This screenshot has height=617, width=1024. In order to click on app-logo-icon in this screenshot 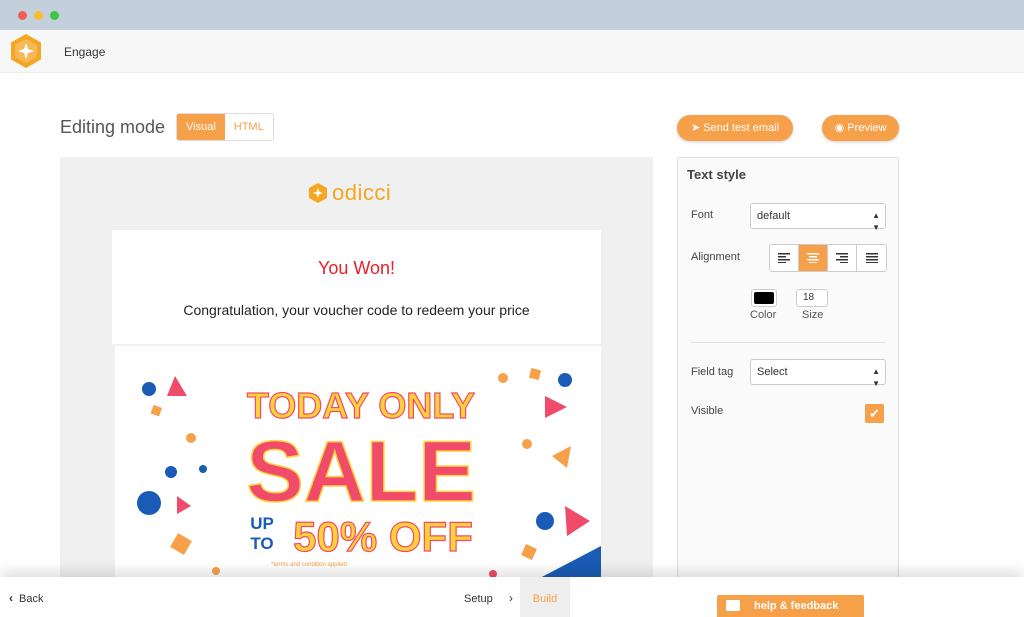, I will do `click(26, 51)`.